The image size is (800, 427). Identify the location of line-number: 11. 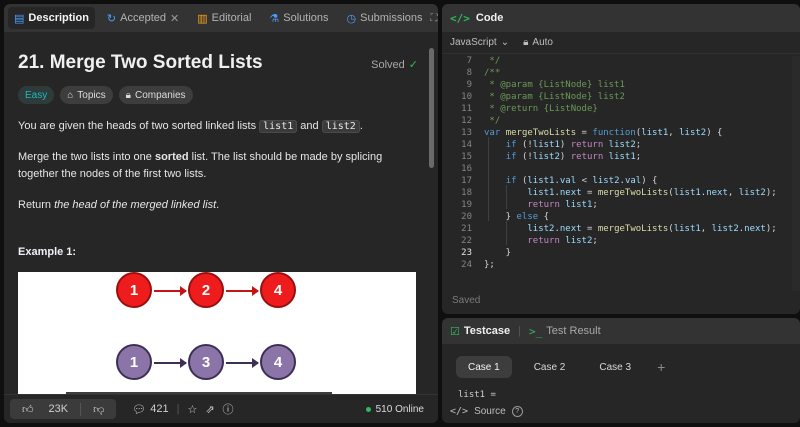
(466, 109).